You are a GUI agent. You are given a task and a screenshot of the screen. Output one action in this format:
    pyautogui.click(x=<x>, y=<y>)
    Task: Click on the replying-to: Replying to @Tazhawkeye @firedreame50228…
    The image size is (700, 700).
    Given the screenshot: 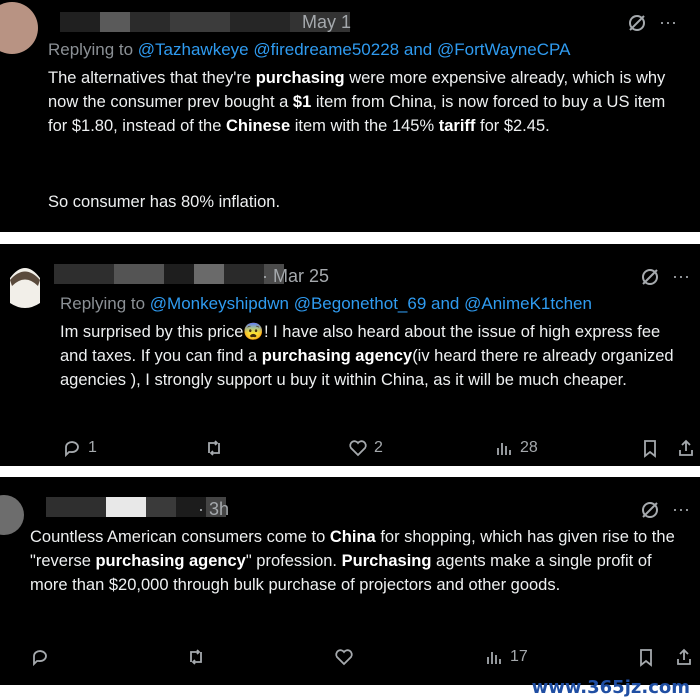 What is the action you would take?
    pyautogui.click(x=309, y=49)
    